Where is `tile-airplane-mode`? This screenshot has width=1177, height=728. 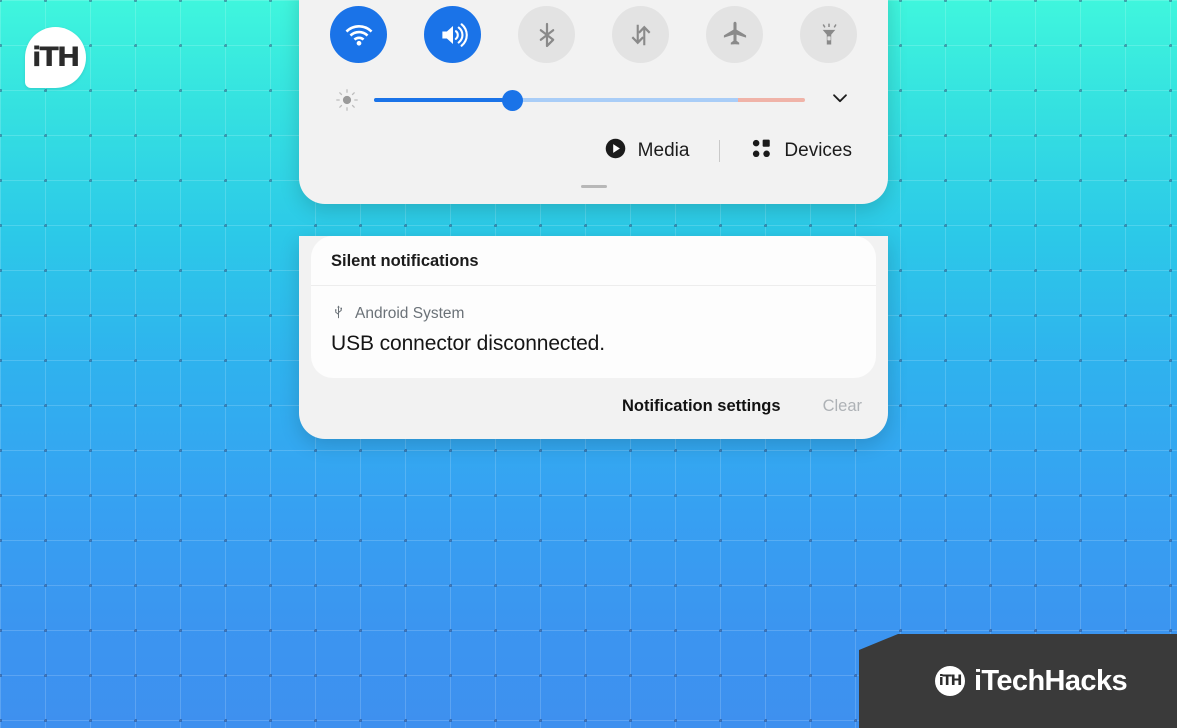 tile-airplane-mode is located at coordinates (734, 34).